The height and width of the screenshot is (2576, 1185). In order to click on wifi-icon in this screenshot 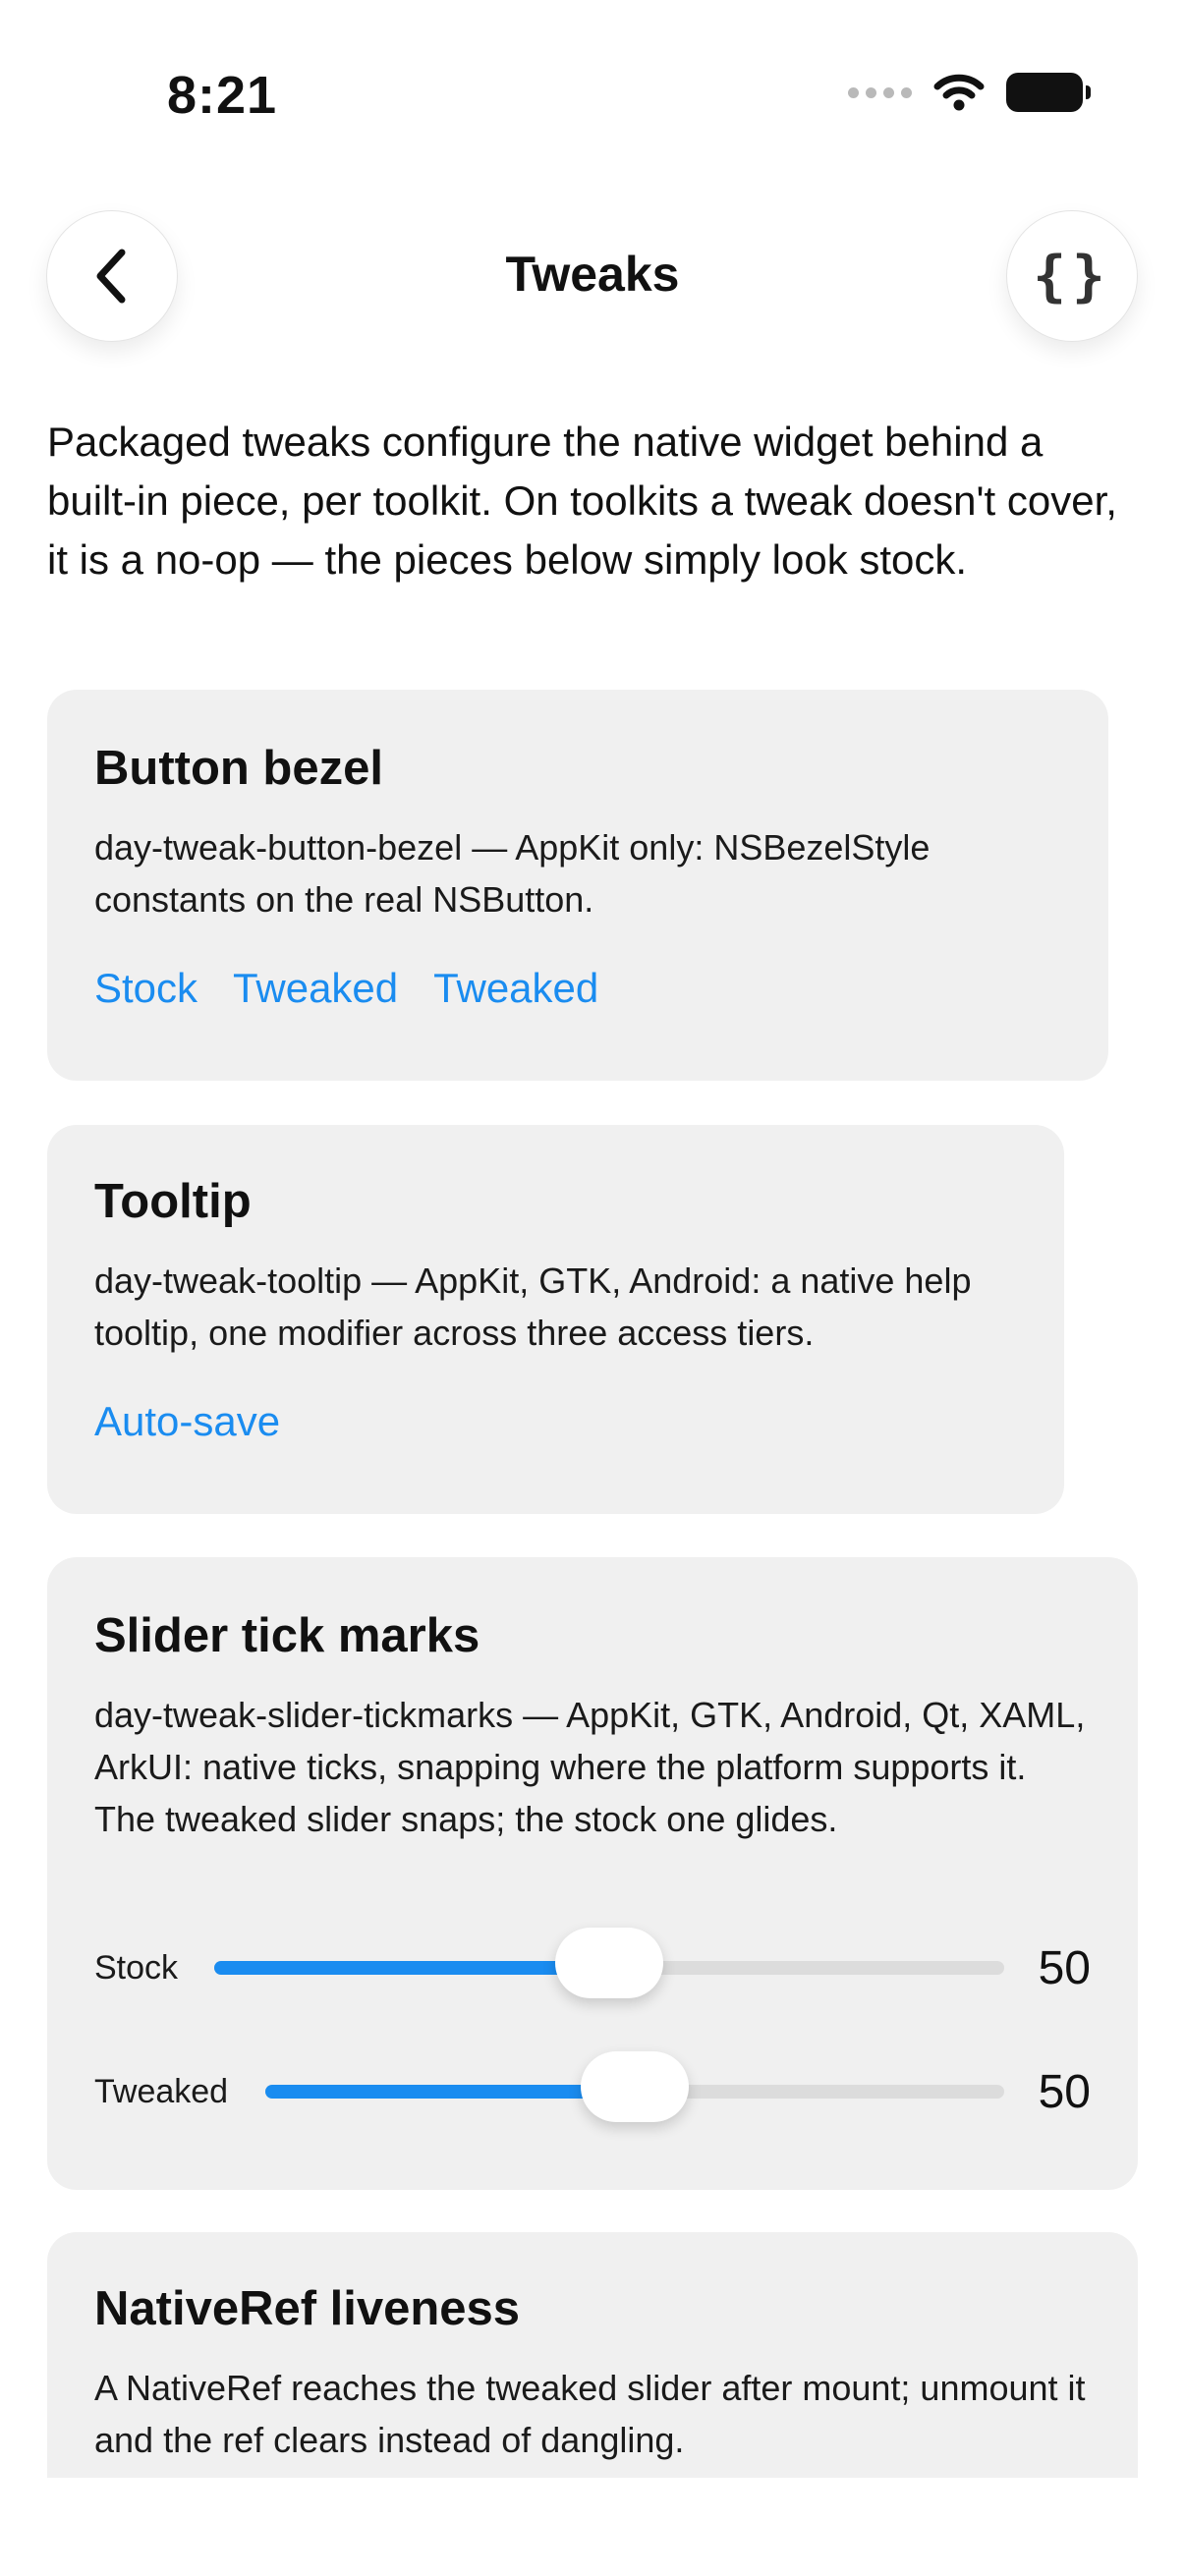, I will do `click(959, 92)`.